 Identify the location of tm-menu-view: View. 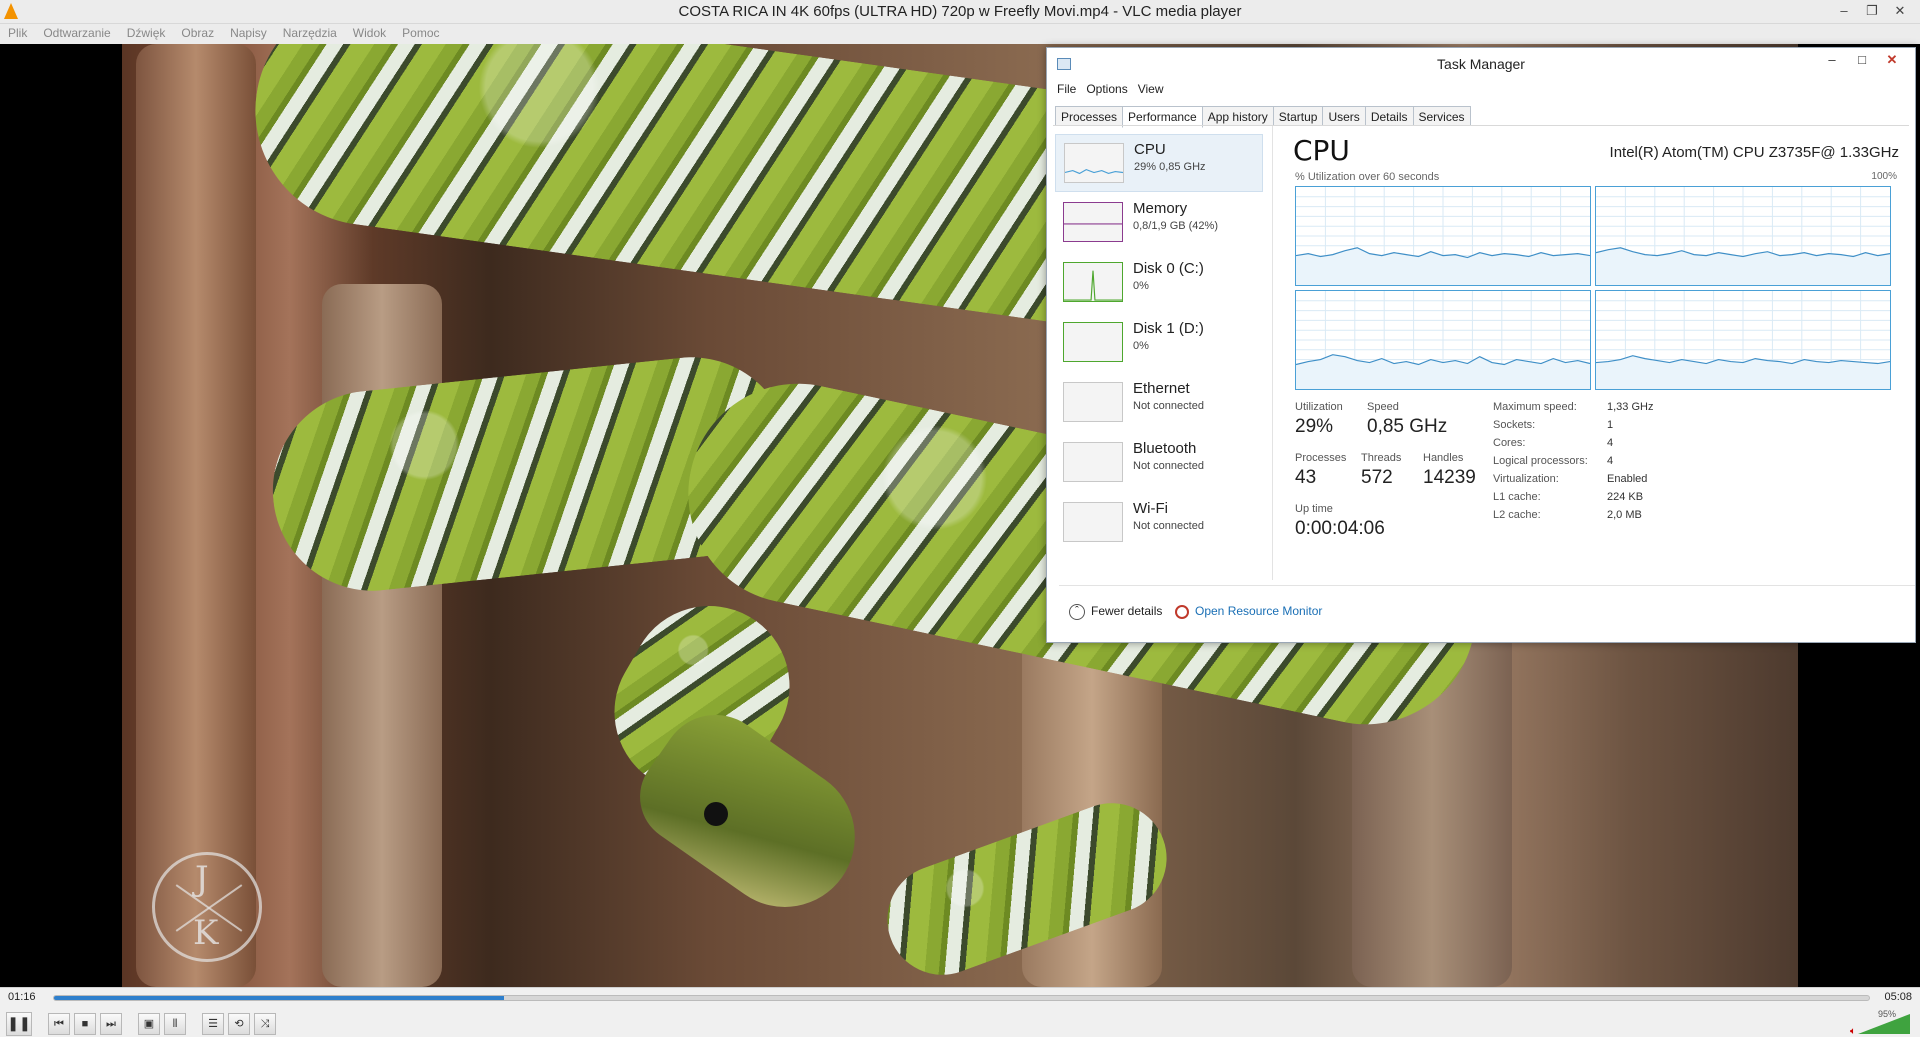
(1151, 89).